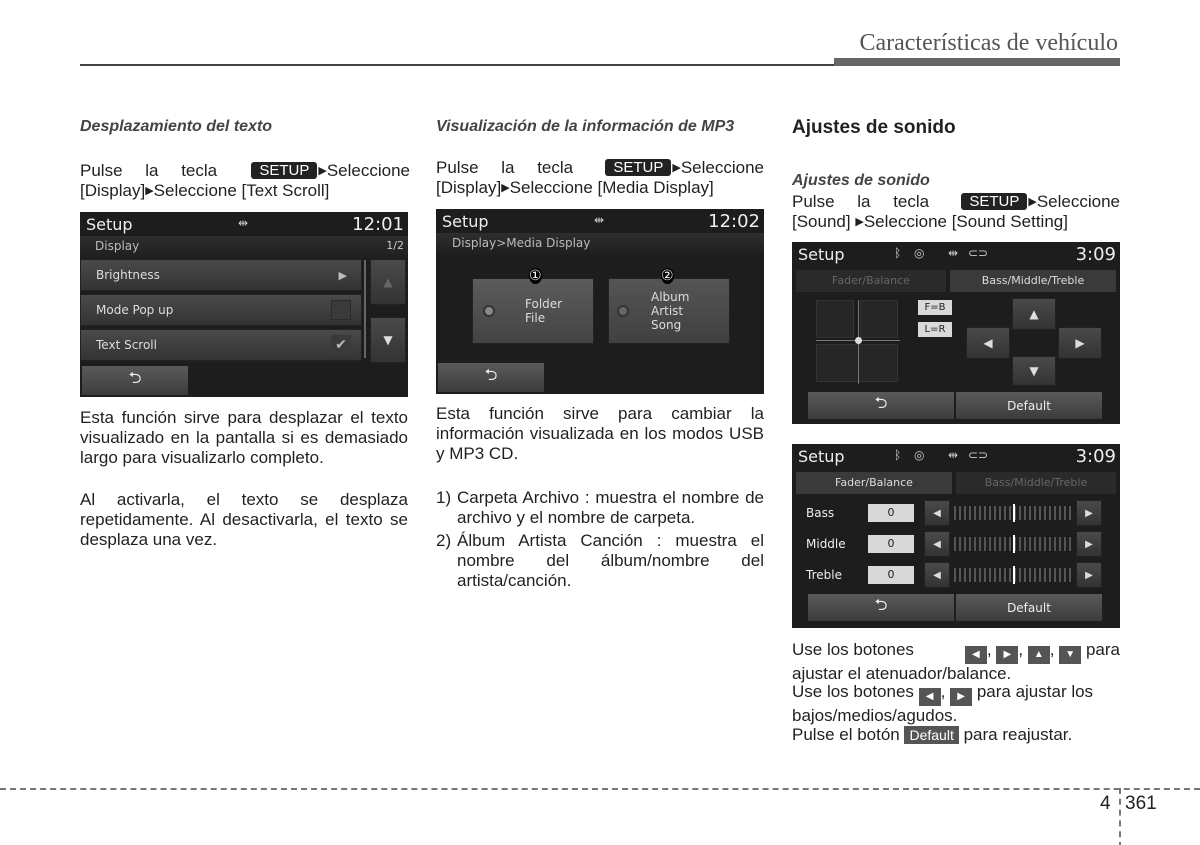  I want to click on header-rule-accent, so click(977, 62).